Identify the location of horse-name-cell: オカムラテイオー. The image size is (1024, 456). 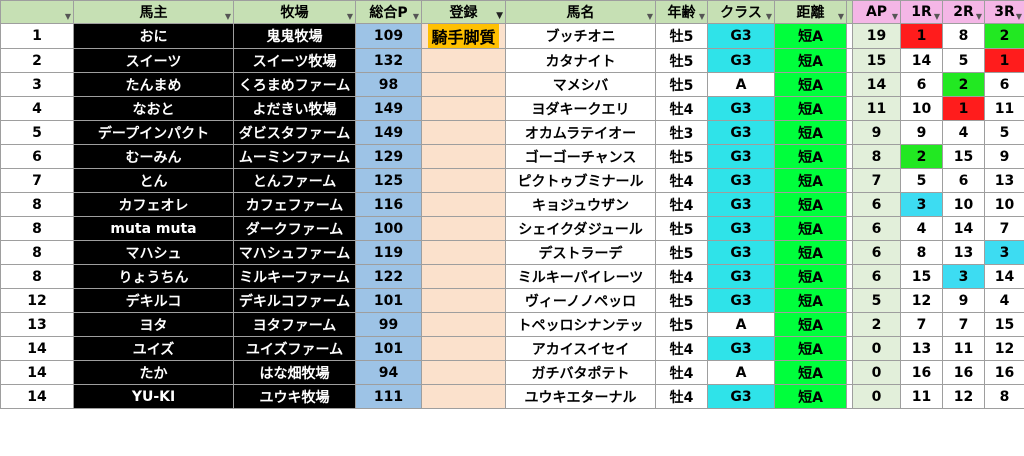
(580, 132).